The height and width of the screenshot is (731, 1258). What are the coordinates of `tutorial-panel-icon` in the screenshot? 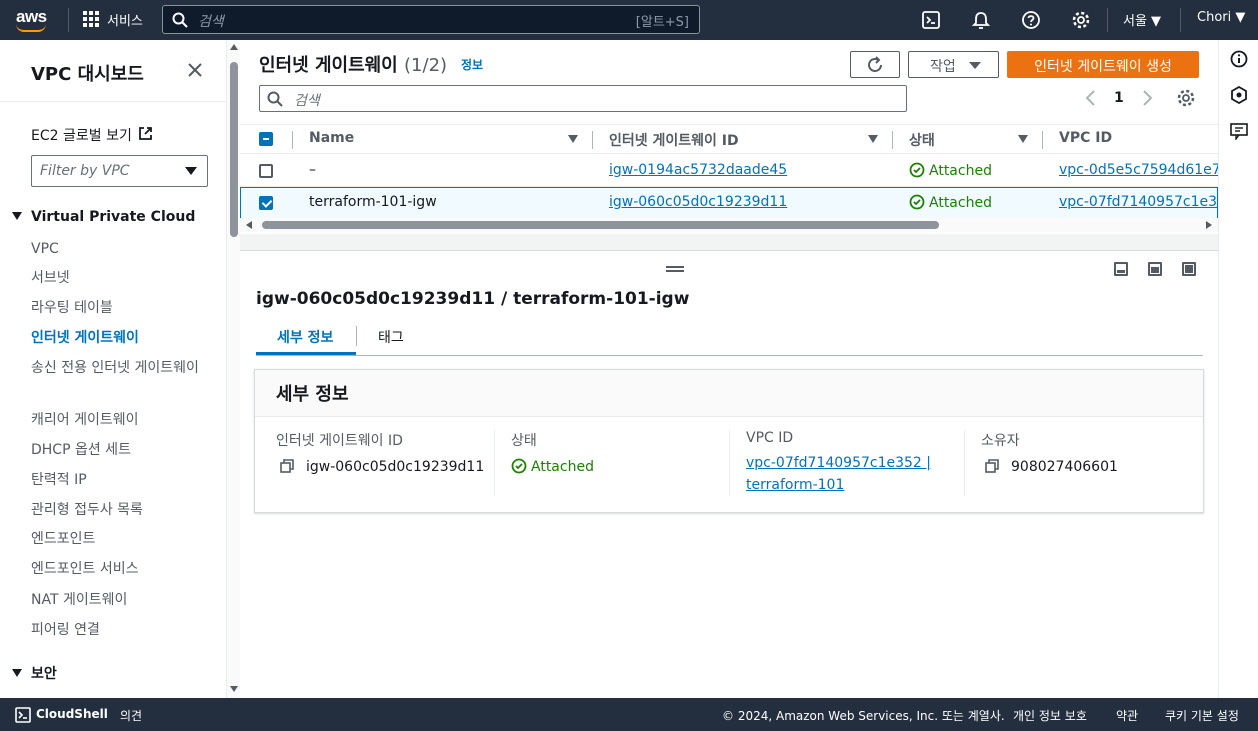 It's located at (1239, 95).